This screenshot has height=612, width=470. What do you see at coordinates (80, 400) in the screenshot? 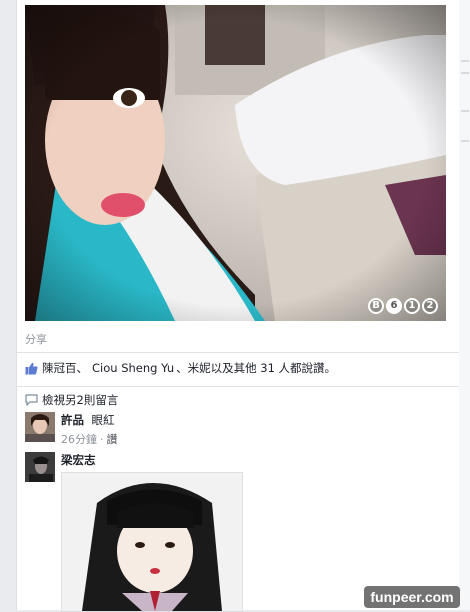
I see `view-more-comments-label: 檢視另2則留言` at bounding box center [80, 400].